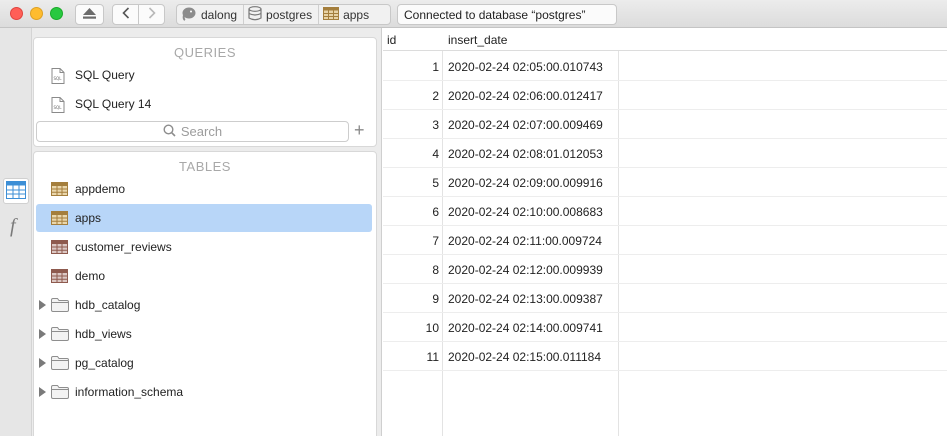 The height and width of the screenshot is (436, 947). What do you see at coordinates (123, 247) in the screenshot?
I see `table-label: customer_reviews` at bounding box center [123, 247].